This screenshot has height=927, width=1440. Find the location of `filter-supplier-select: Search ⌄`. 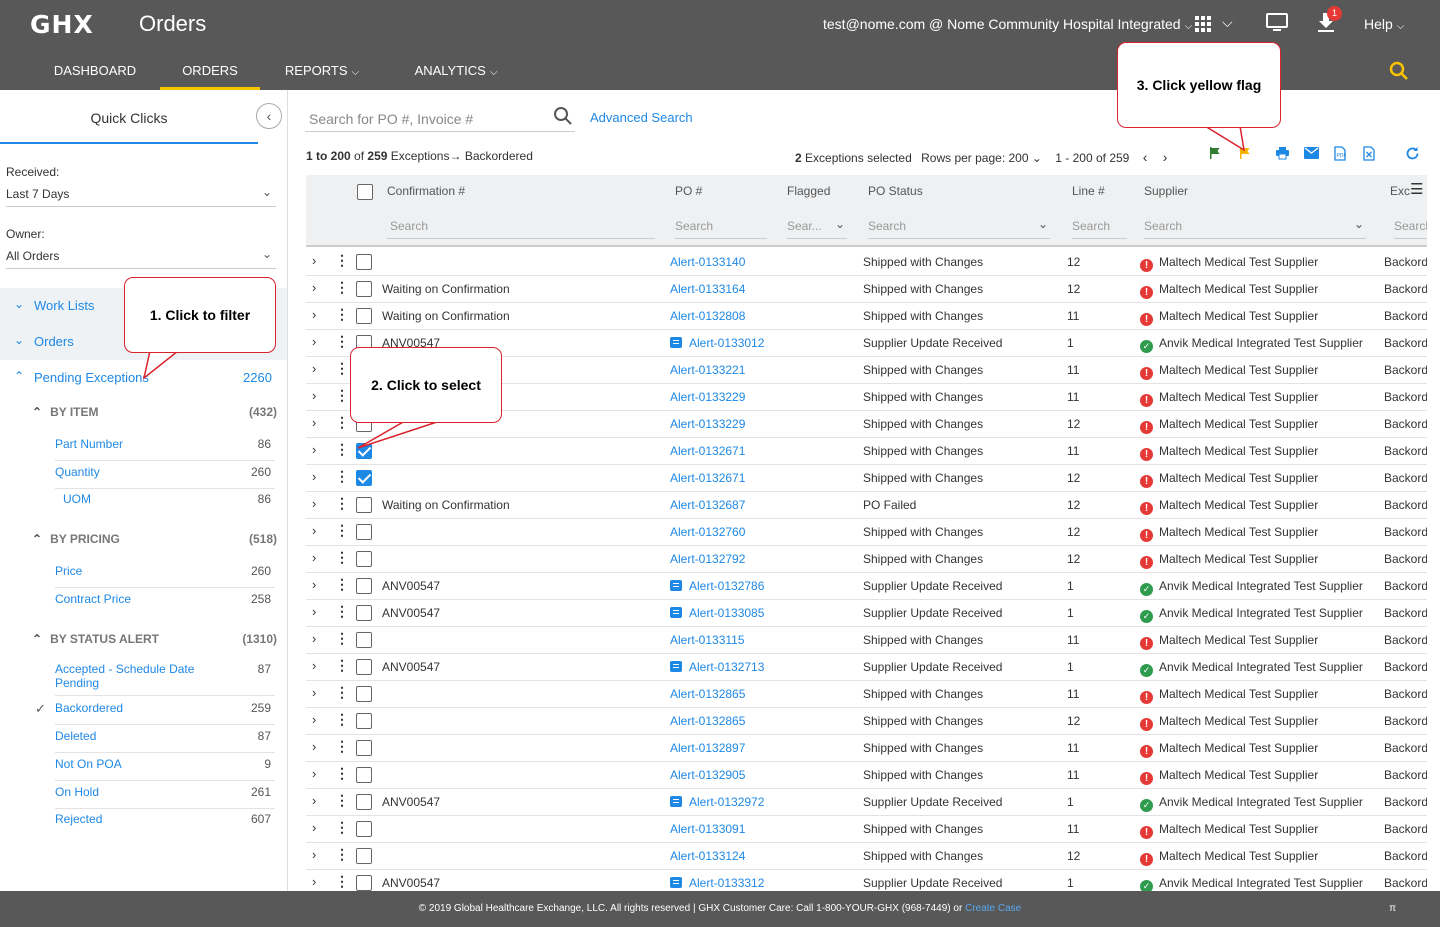

filter-supplier-select: Search ⌄ is located at coordinates (1255, 228).